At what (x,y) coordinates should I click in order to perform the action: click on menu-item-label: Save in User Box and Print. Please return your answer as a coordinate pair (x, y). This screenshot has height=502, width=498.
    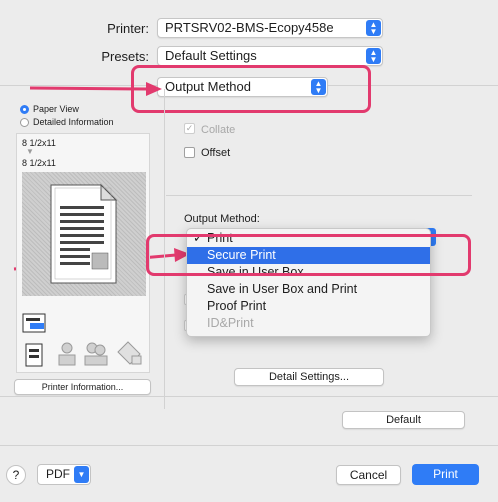
    Looking at the image, I should click on (282, 289).